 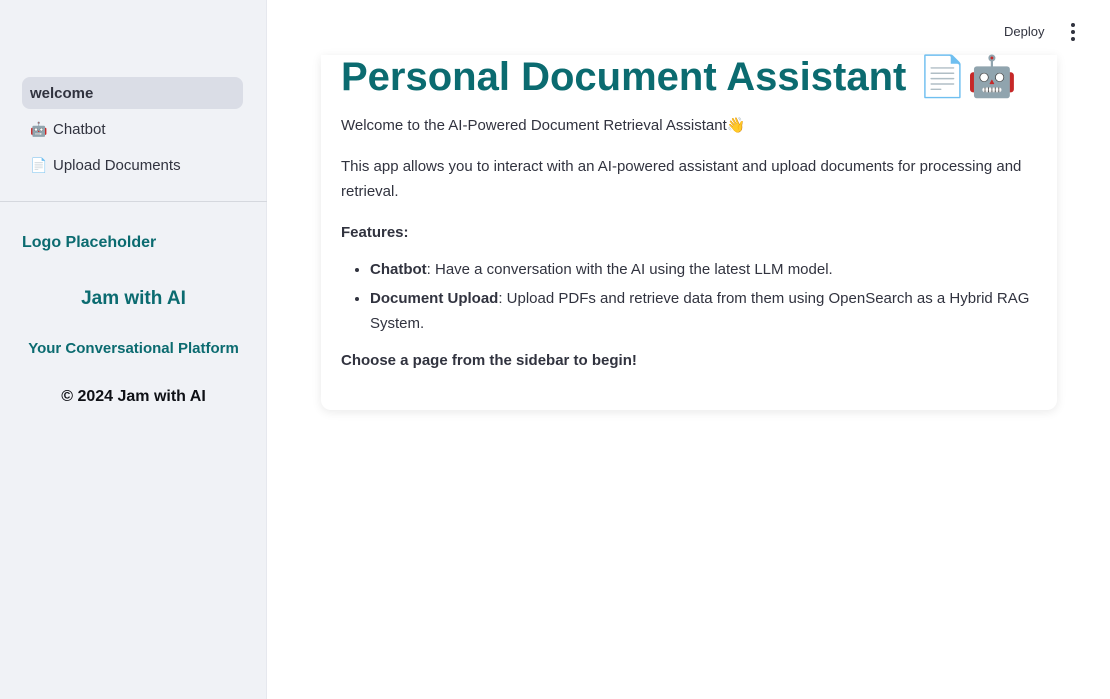 I want to click on waving-hand-icon: 👋, so click(x=736, y=125).